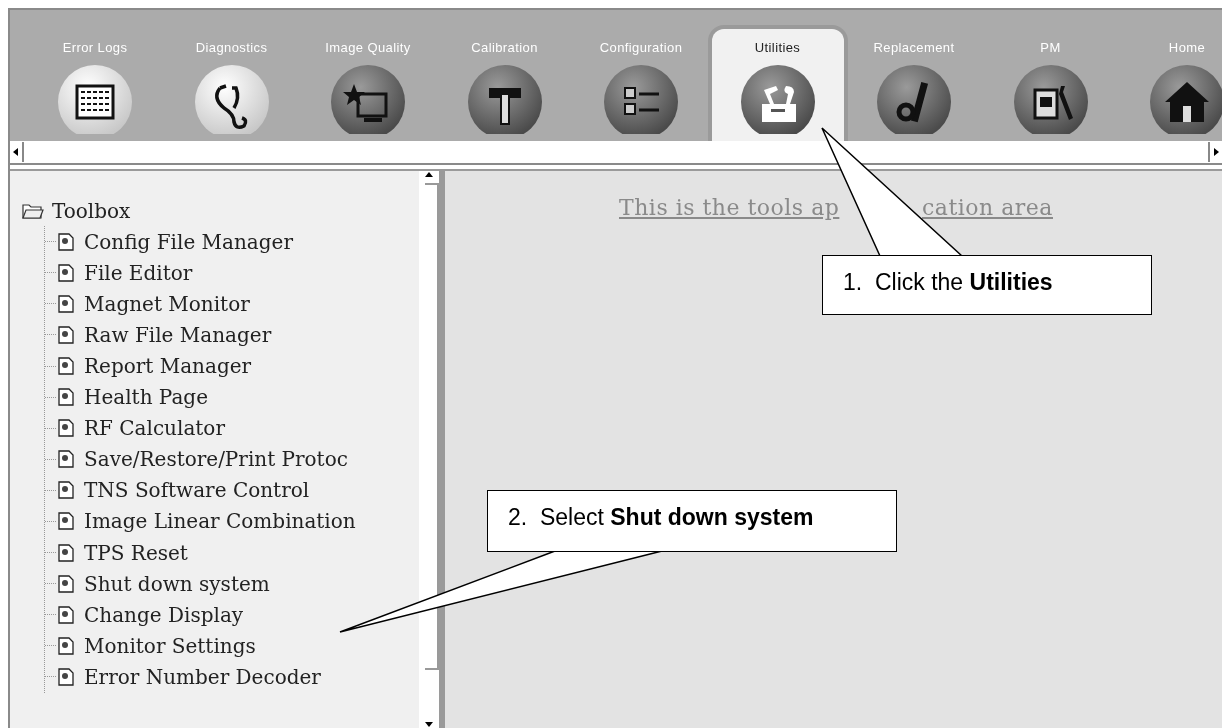 Image resolution: width=1222 pixels, height=728 pixels. I want to click on stethoscope-icon, so click(231, 99).